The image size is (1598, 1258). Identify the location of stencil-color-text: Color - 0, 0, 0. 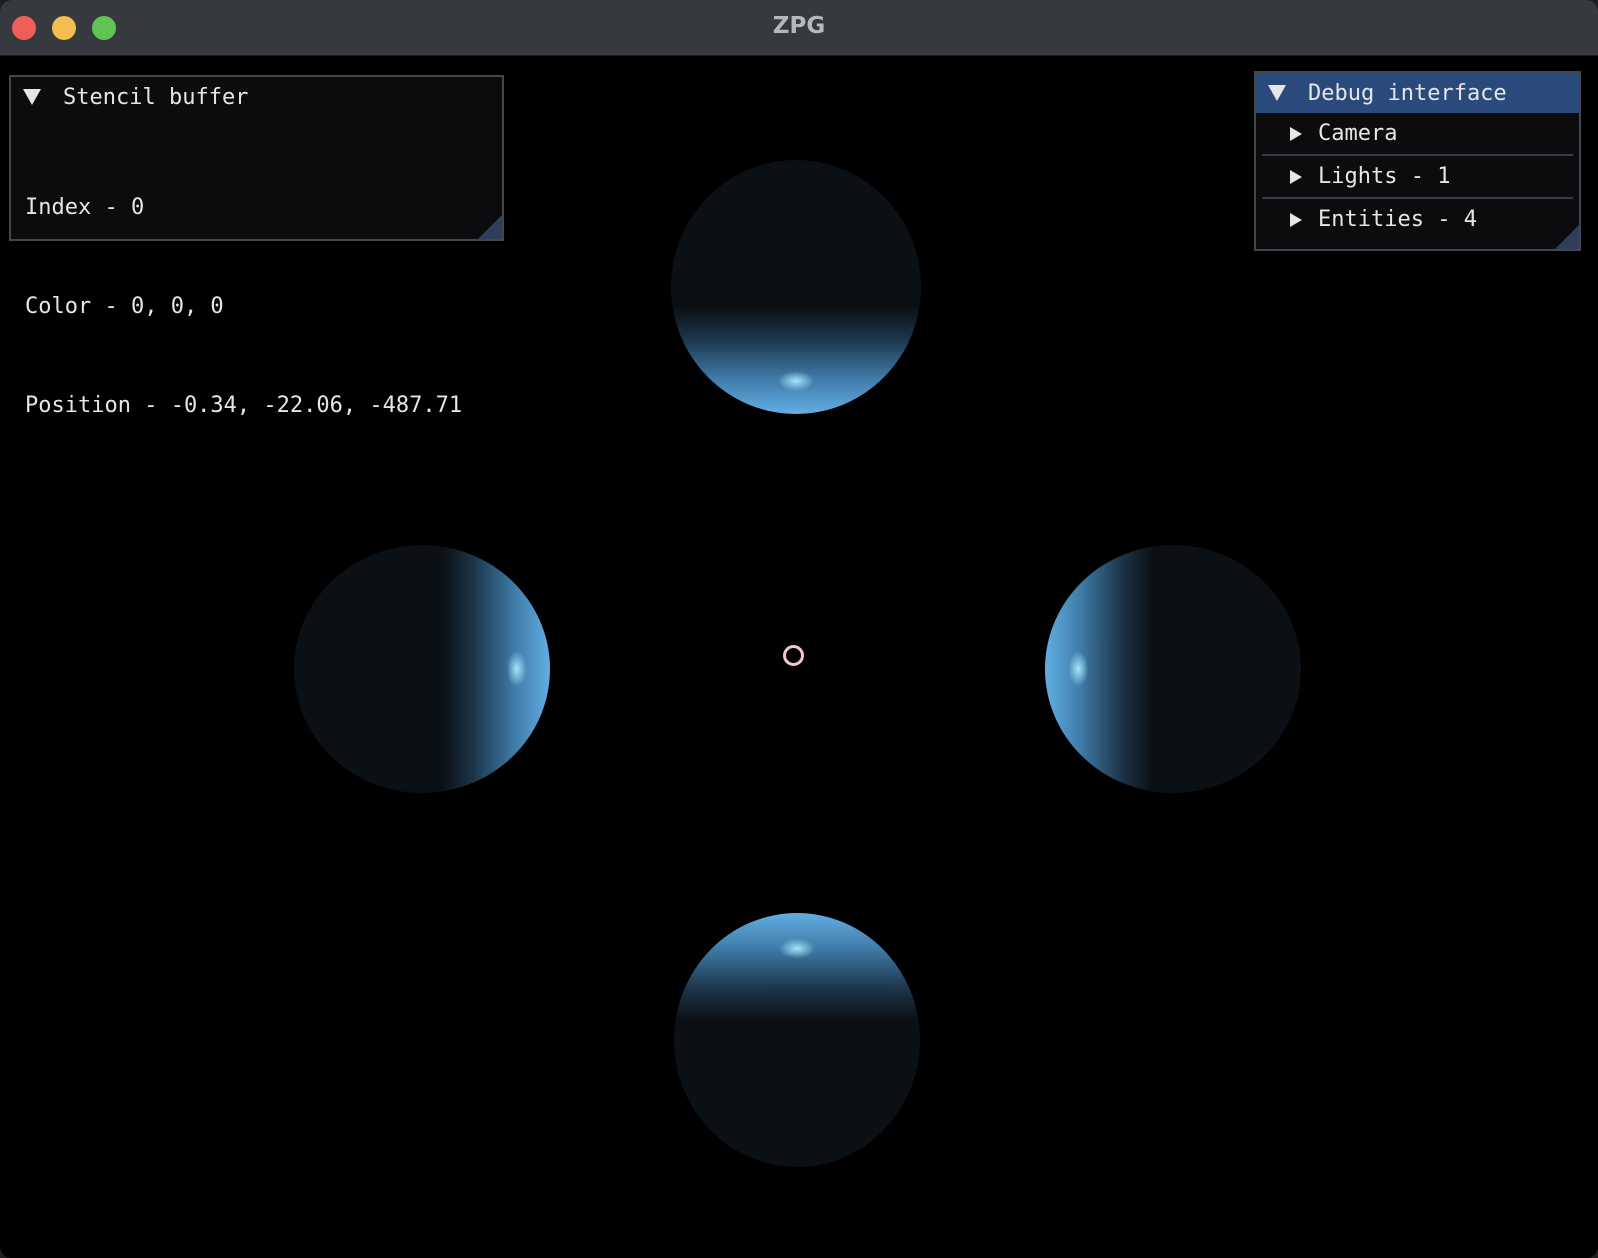
(124, 306).